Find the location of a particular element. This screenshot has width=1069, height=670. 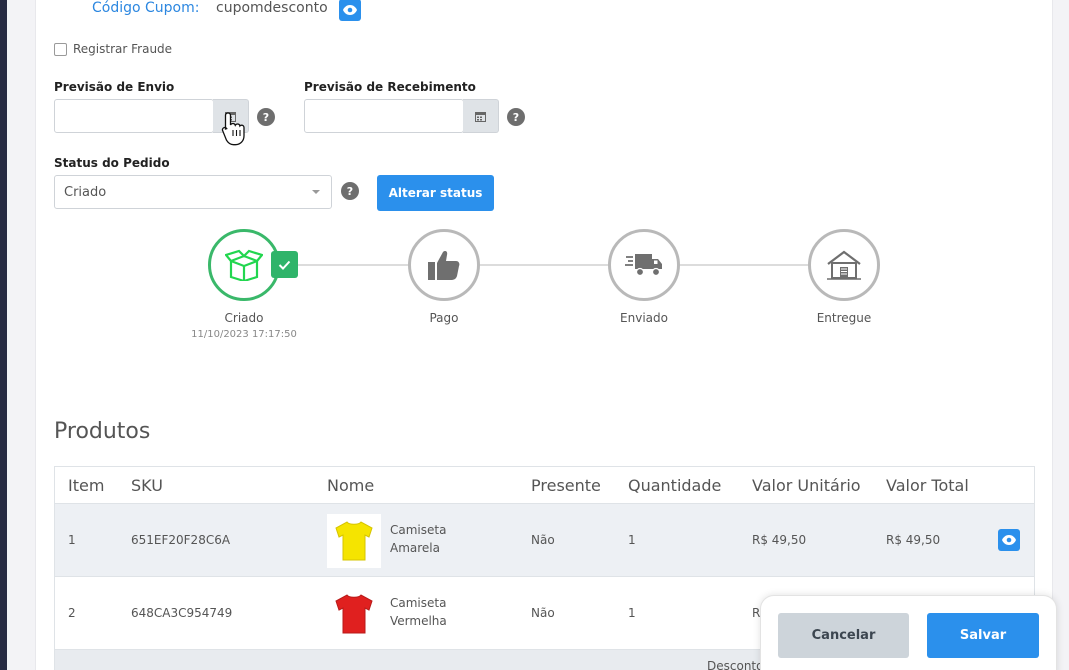

column-header-name: Nome is located at coordinates (351, 485).